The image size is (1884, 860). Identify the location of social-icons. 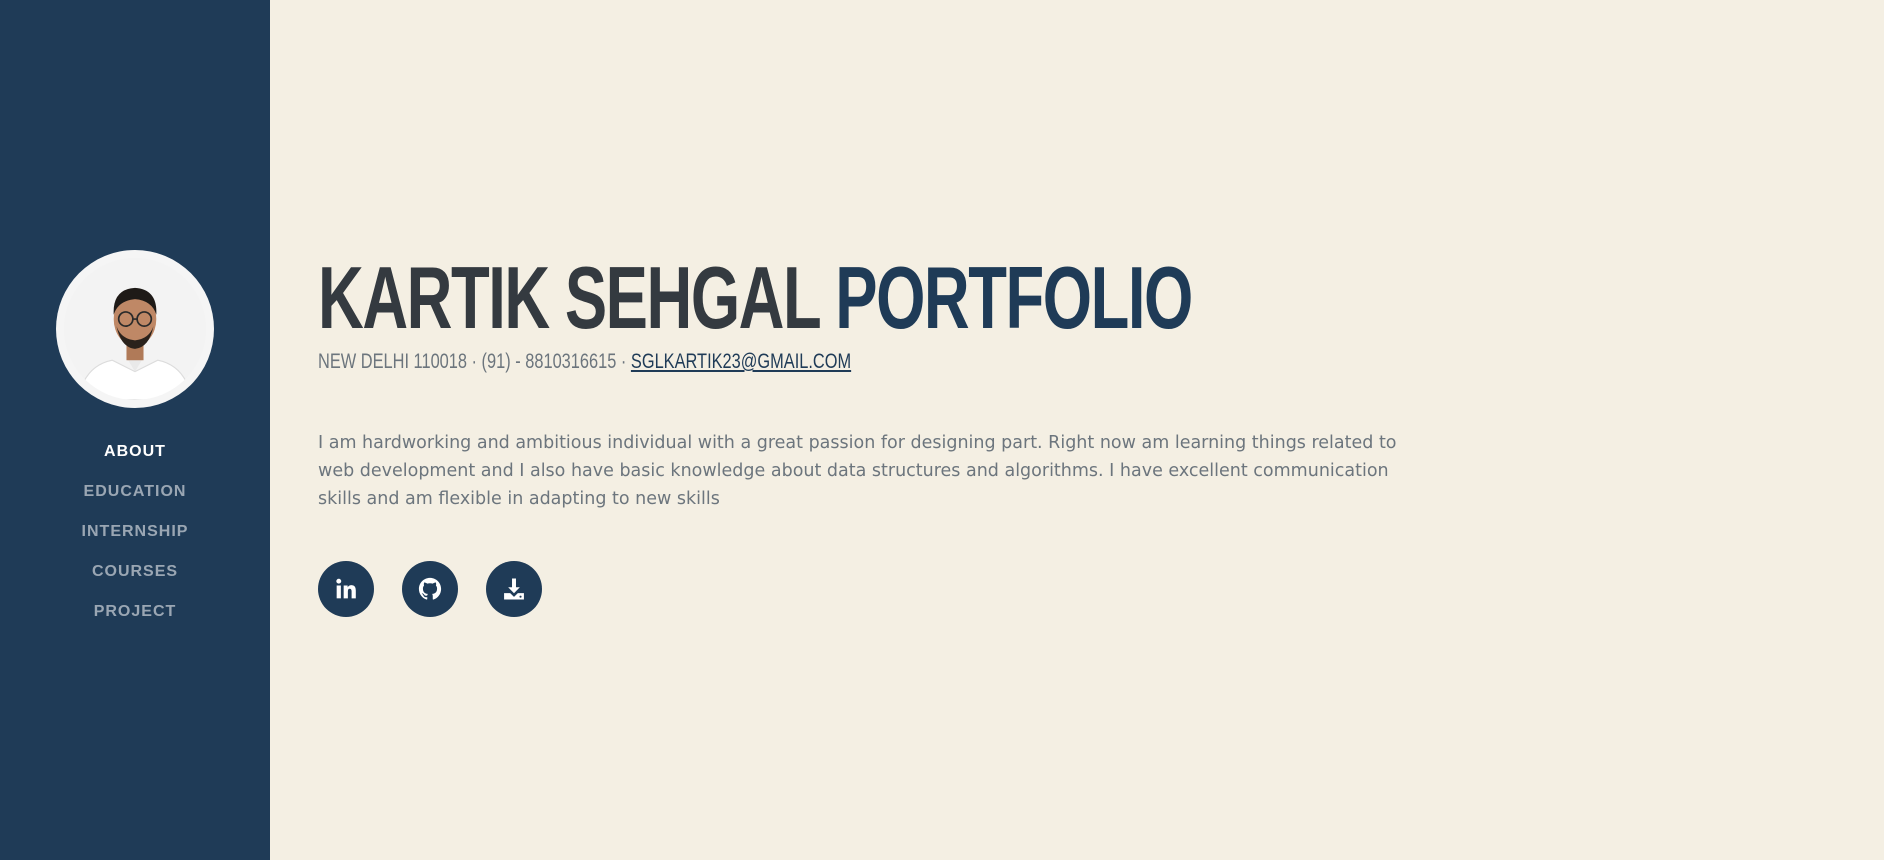
(430, 589).